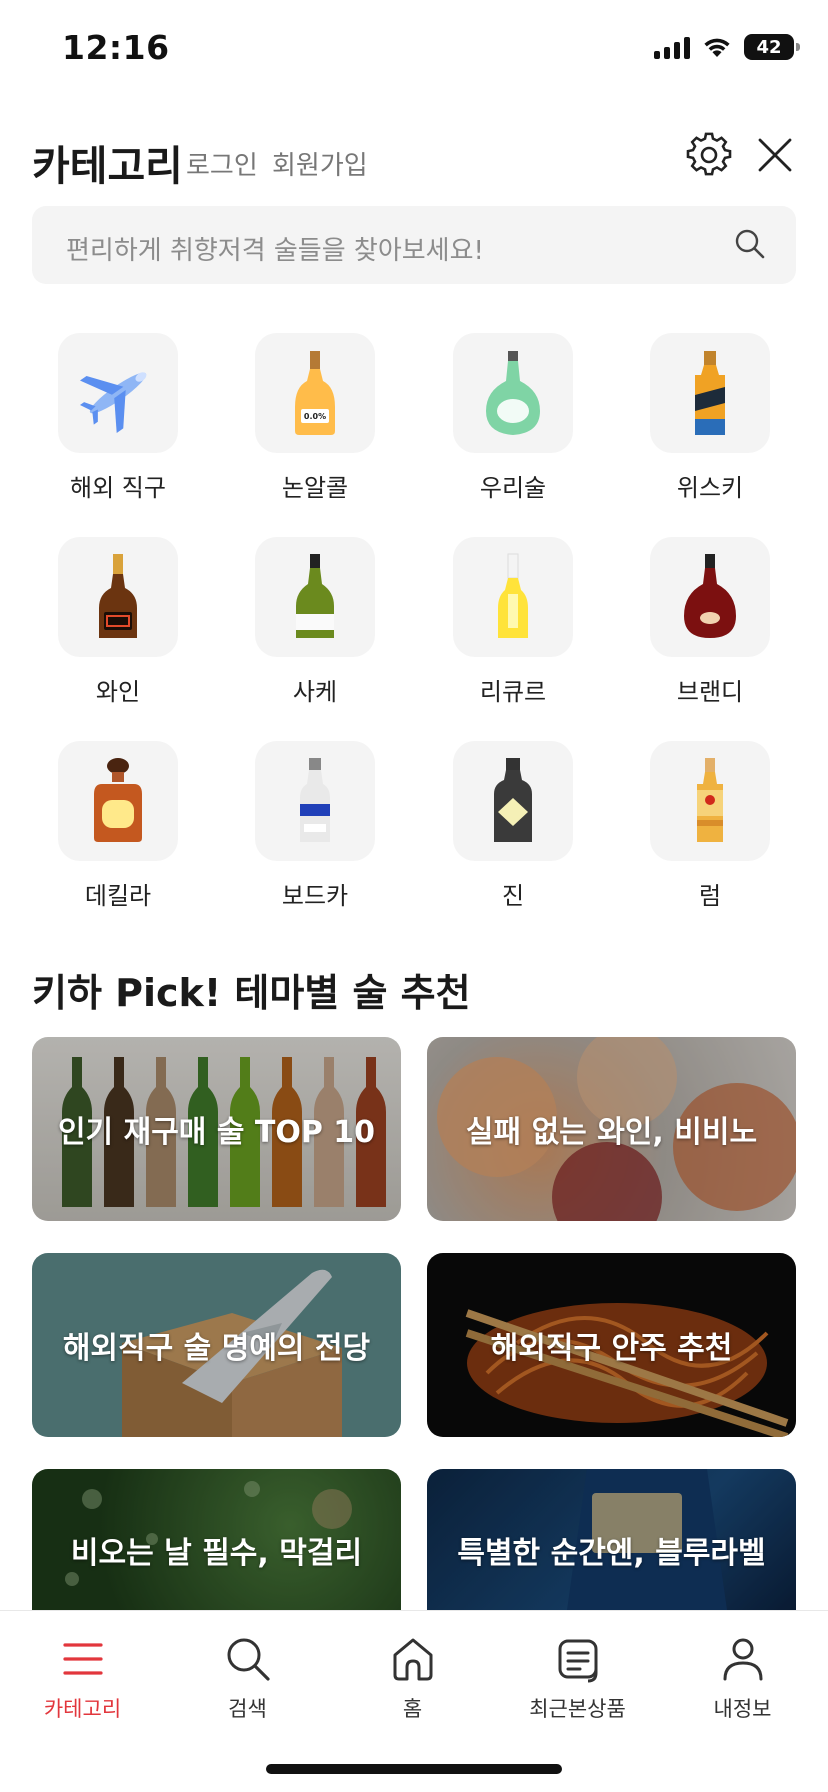 This screenshot has height=1792, width=828. What do you see at coordinates (717, 47) in the screenshot?
I see `wifi-icon` at bounding box center [717, 47].